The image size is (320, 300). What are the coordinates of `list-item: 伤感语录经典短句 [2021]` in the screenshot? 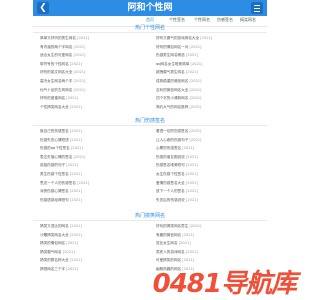 It's located at (61, 200).